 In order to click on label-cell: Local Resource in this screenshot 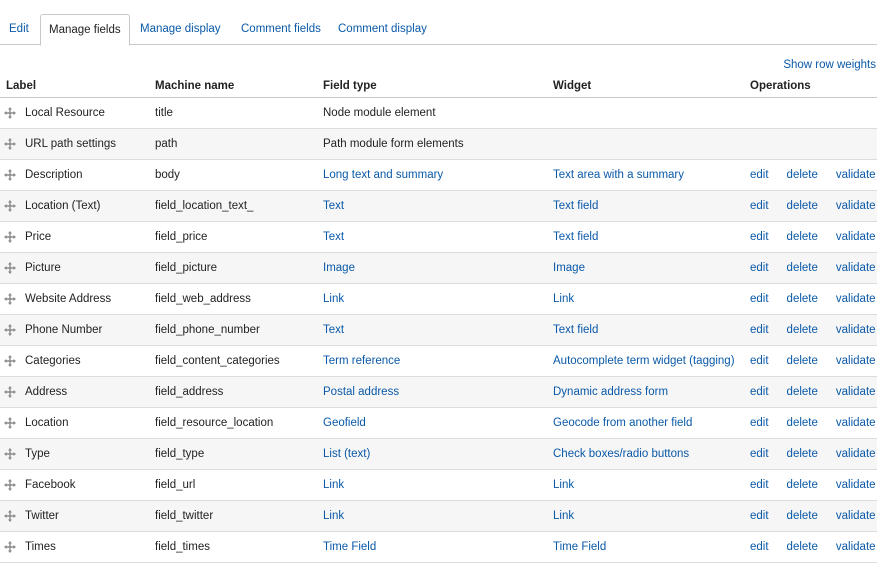, I will do `click(74, 113)`.